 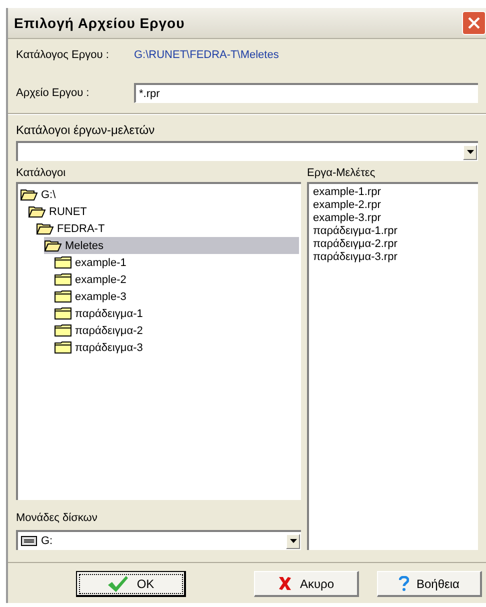 What do you see at coordinates (206, 55) in the screenshot?
I see `folder-path: G:\RUNET\FEDRA-T\Meletes` at bounding box center [206, 55].